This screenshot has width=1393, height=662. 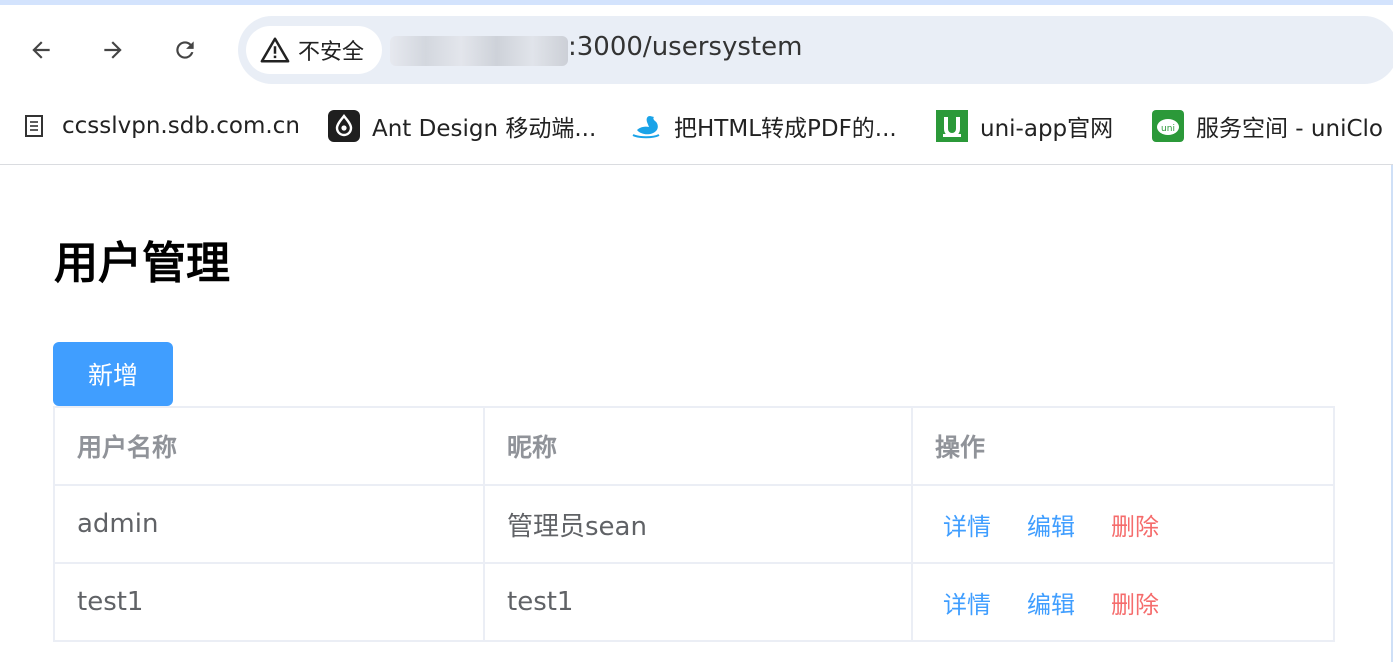 I want to click on security-indicator: 不安全, so click(x=314, y=50).